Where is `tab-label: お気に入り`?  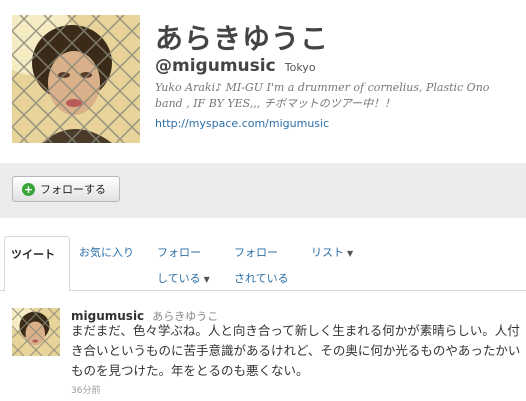 tab-label: お気に入り is located at coordinates (106, 252).